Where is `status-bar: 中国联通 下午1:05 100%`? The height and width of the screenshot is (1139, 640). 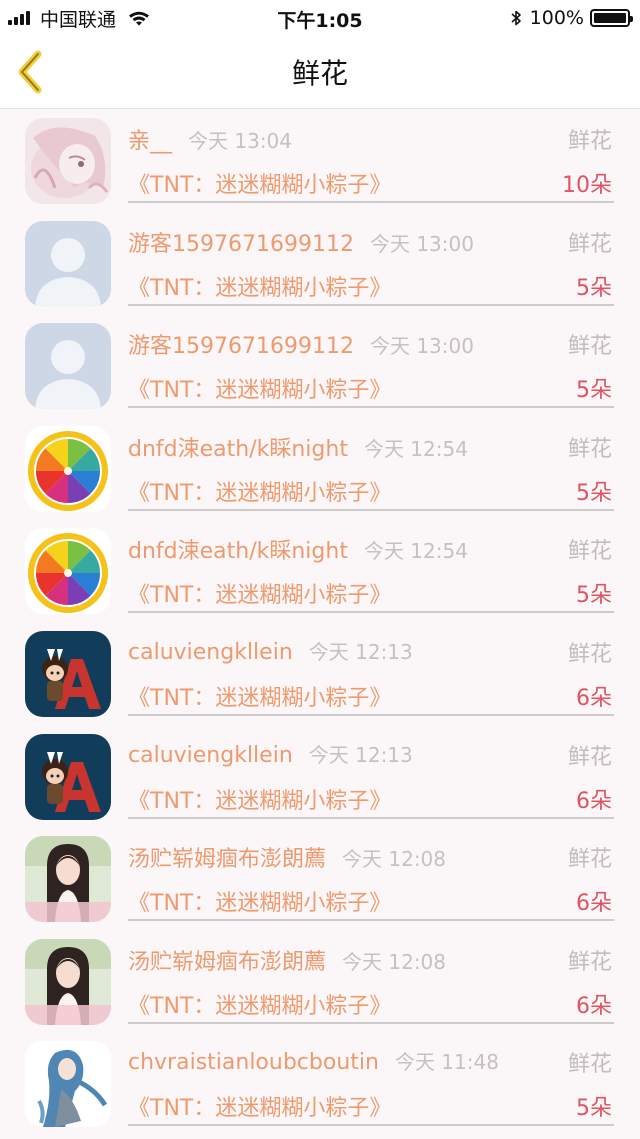
status-bar: 中国联通 下午1:05 100% is located at coordinates (320, 18).